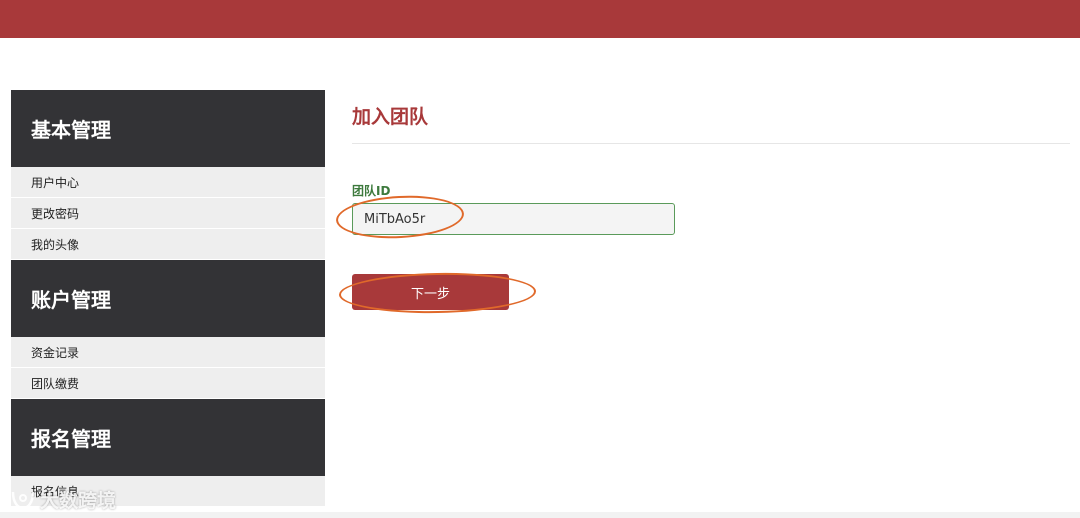  I want to click on watermark: 大数跨境, so click(63, 499).